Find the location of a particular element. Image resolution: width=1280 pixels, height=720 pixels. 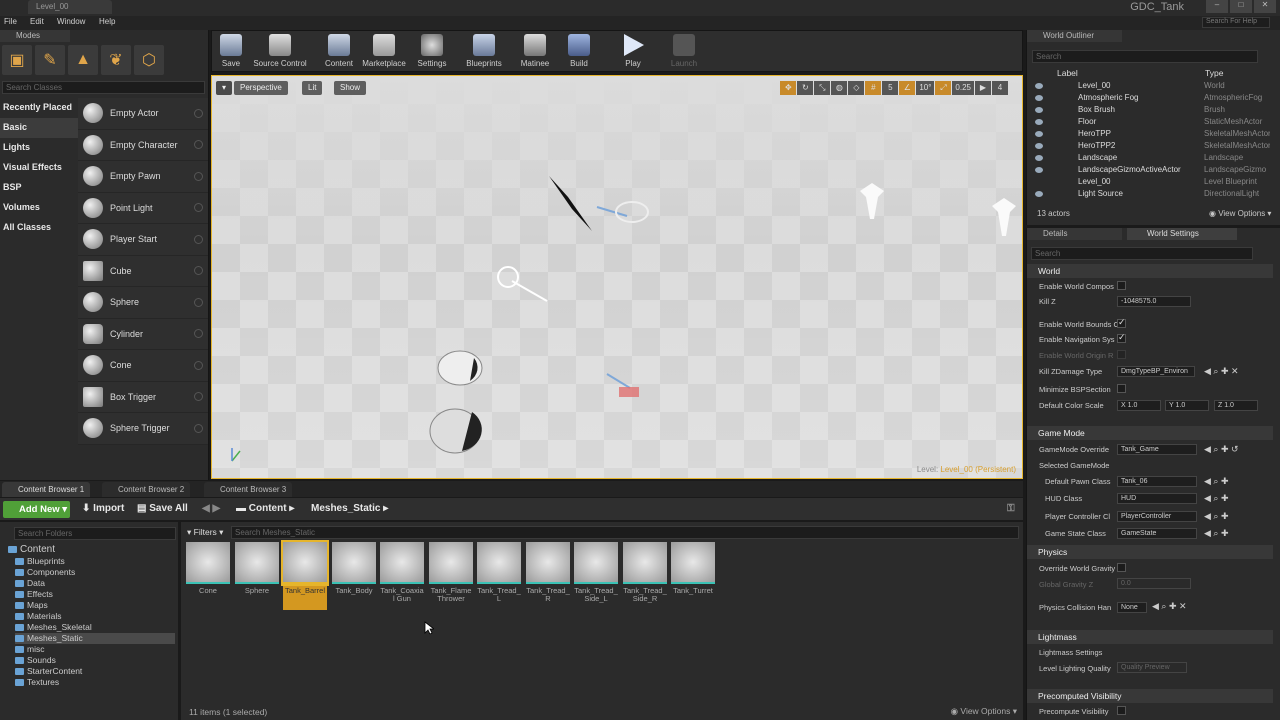

folder-effects: Effects is located at coordinates (34, 594).